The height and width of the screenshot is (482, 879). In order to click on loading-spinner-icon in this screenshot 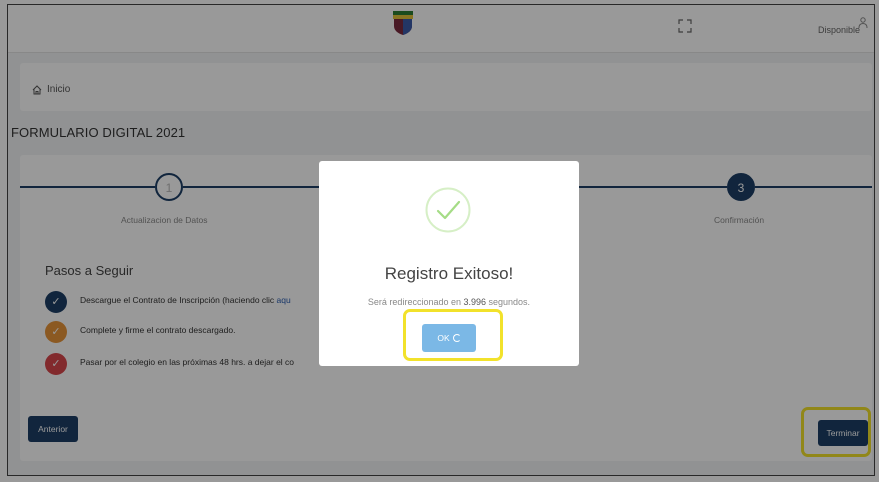, I will do `click(456, 338)`.